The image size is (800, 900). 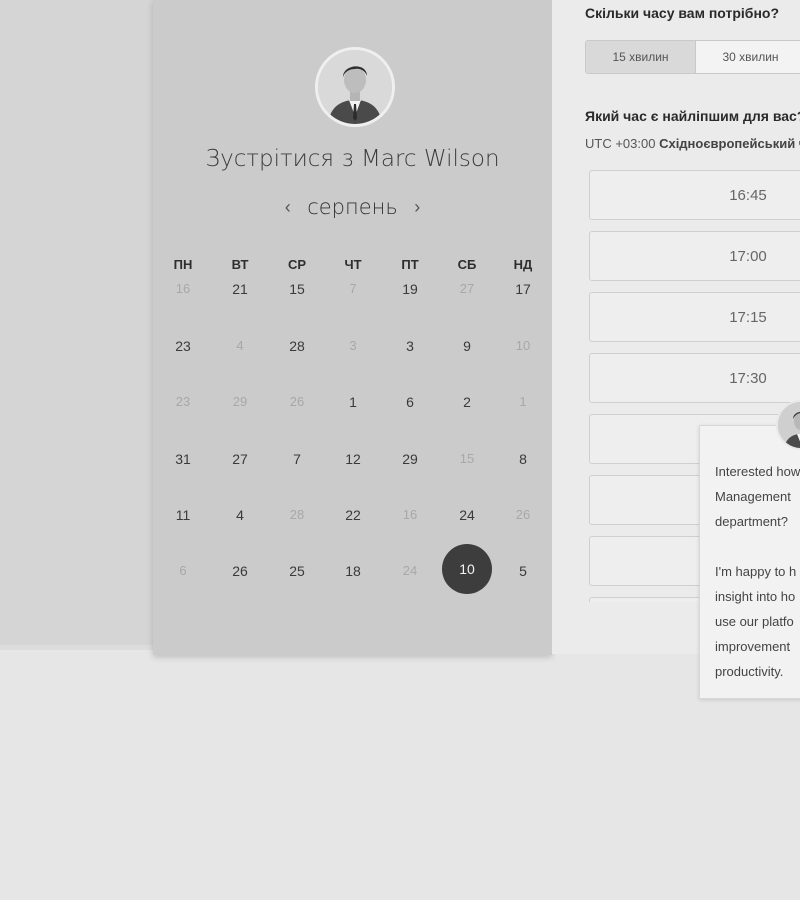 I want to click on time-slot: 17:00, so click(x=694, y=256).